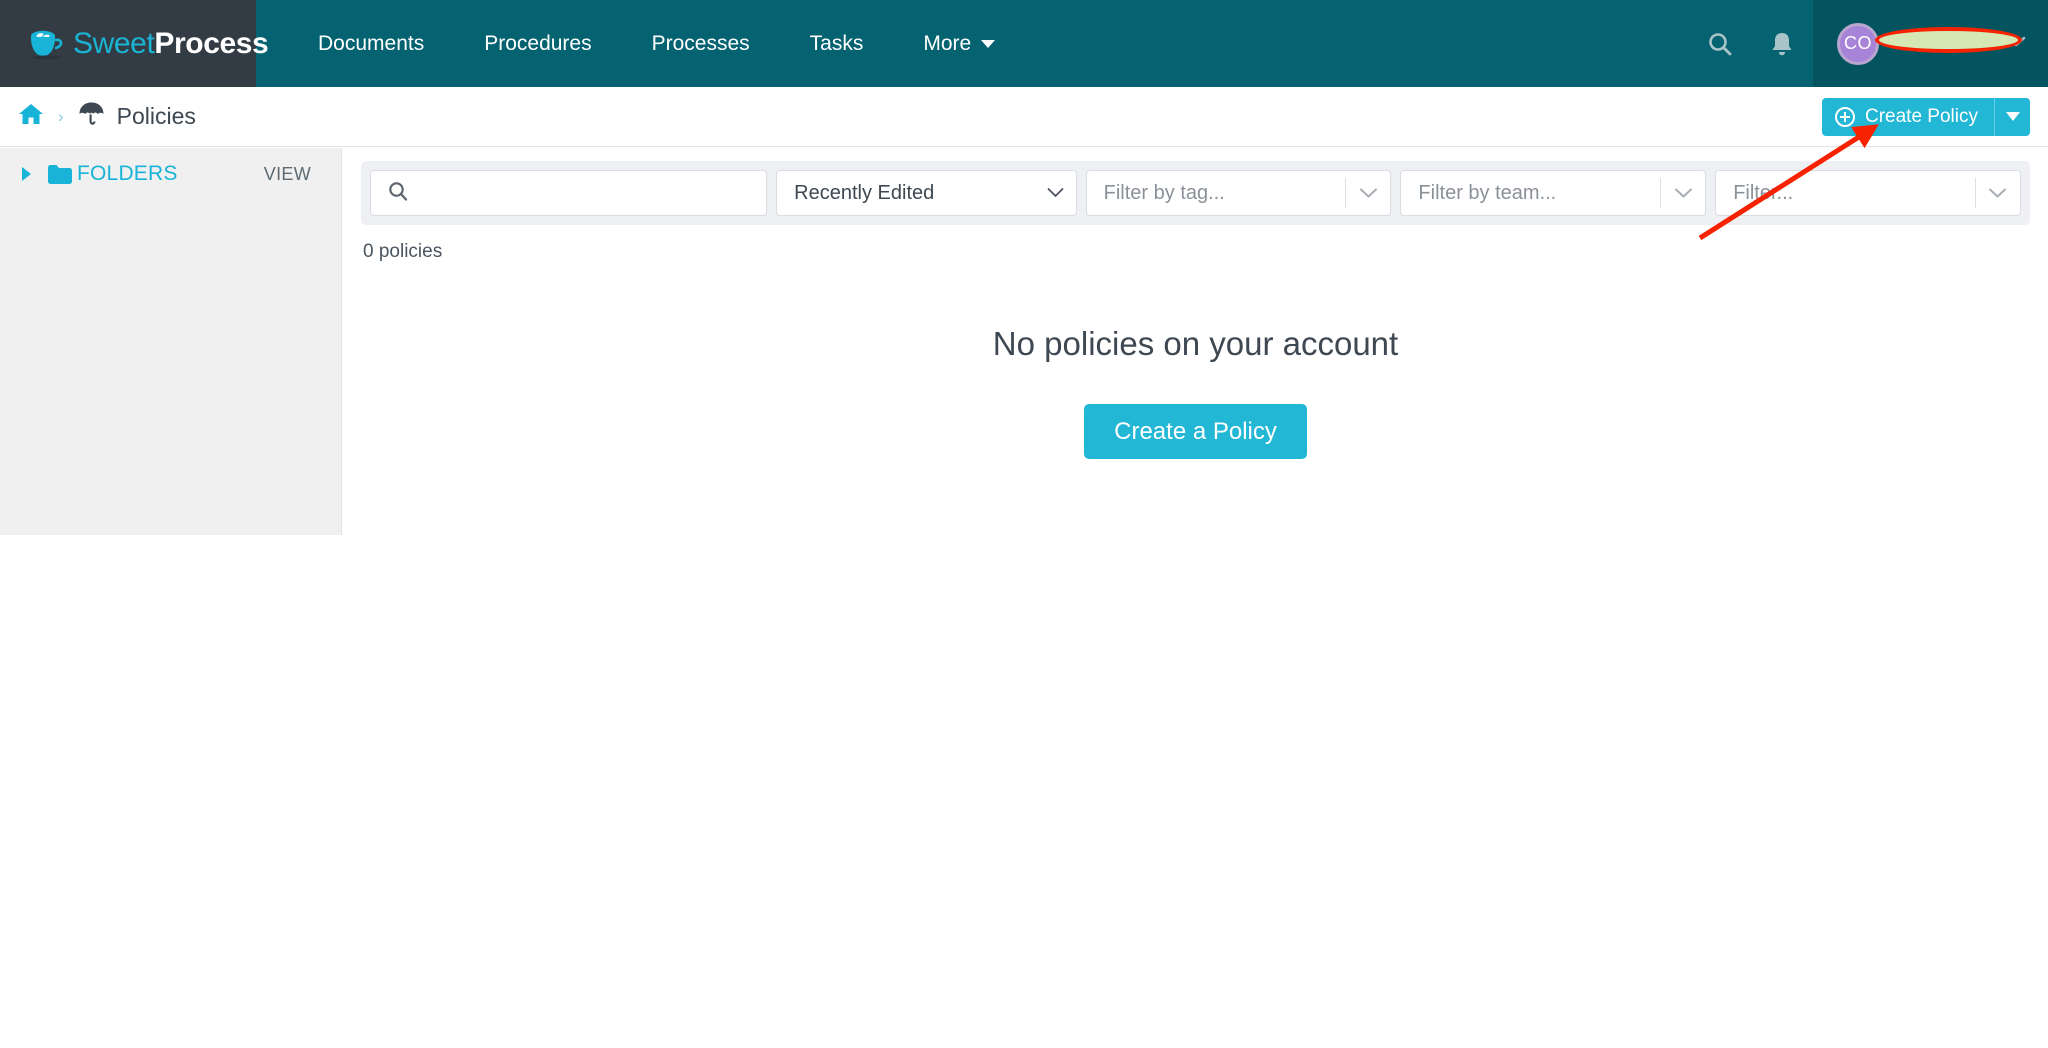 The image size is (2048, 1048). Describe the element at coordinates (127, 173) in the screenshot. I see `sidebar-folders-label: FOLDERS` at that location.